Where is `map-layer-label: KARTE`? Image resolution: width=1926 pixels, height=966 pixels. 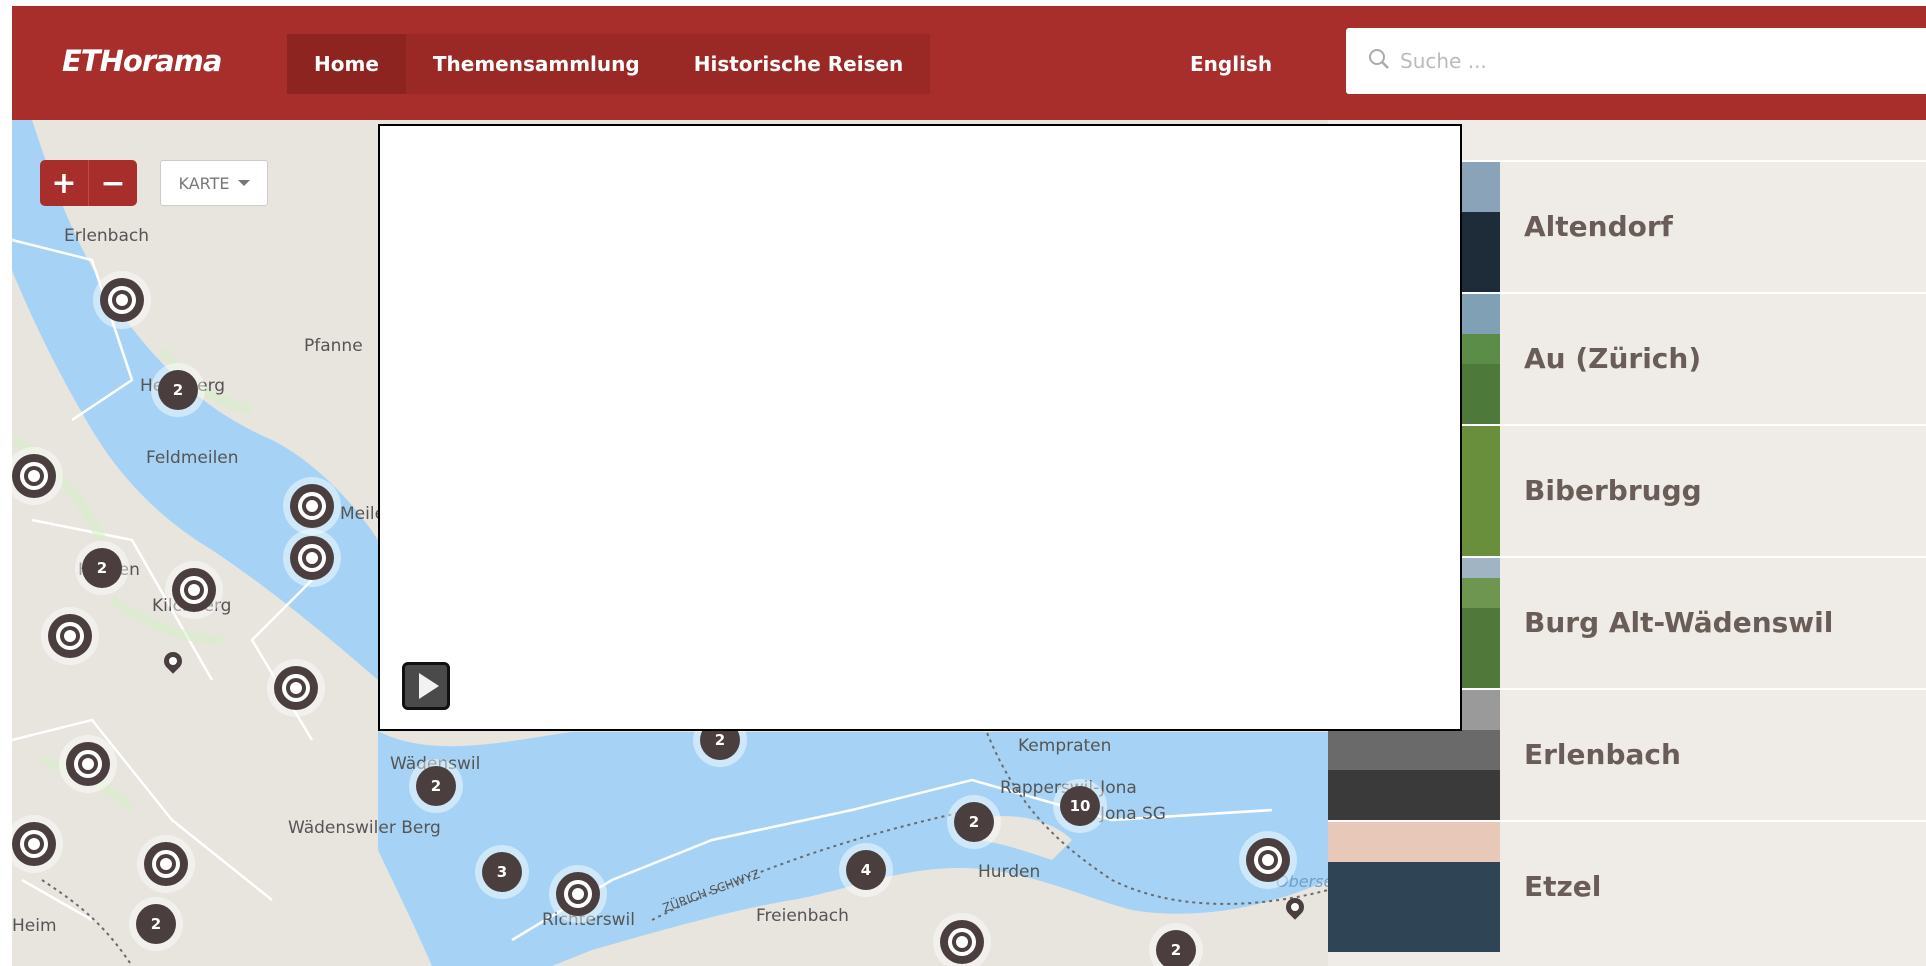 map-layer-label: KARTE is located at coordinates (204, 183).